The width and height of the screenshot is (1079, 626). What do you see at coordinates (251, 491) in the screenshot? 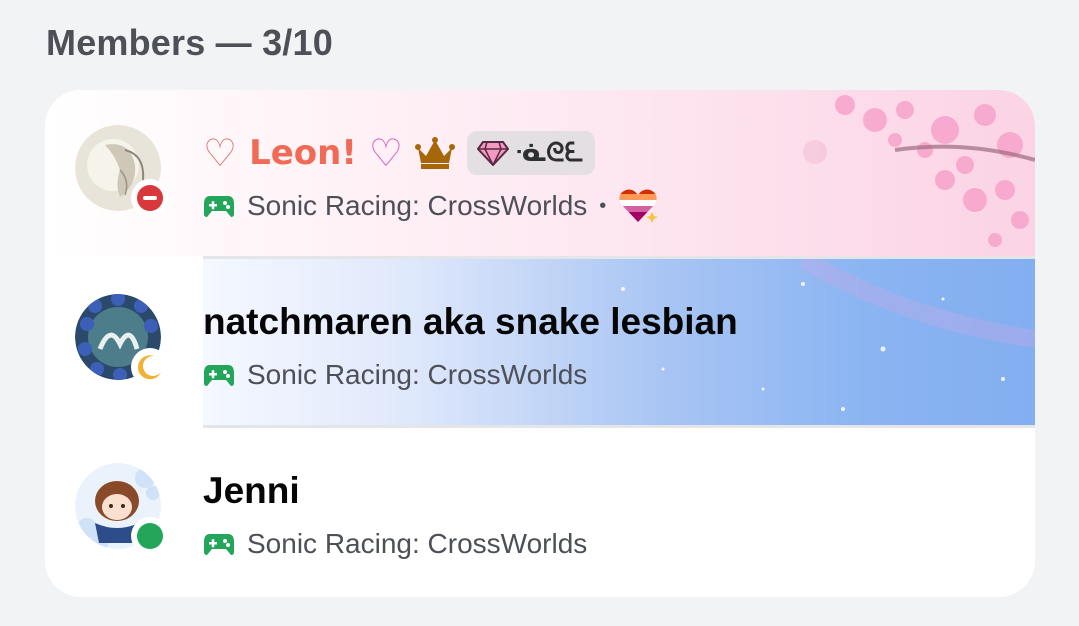
I see `member-name: Jenni` at bounding box center [251, 491].